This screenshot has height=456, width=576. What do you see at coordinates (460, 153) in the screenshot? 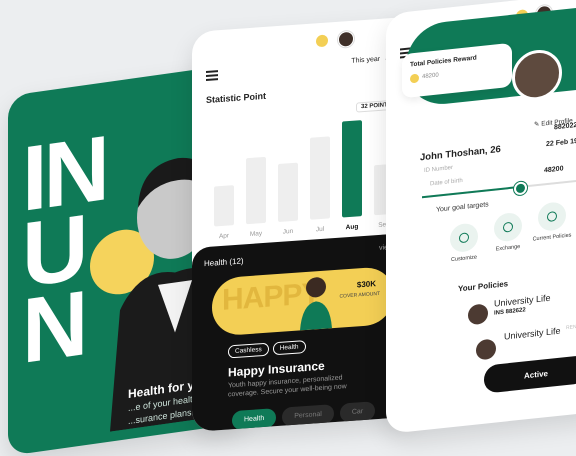
I see `profile-name: John Thoshan, 26` at bounding box center [460, 153].